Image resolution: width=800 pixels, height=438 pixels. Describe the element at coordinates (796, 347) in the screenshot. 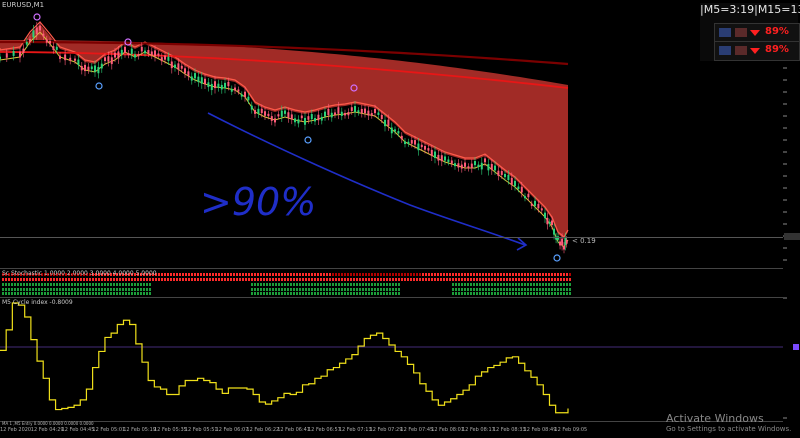

I see `cycle-level-marker` at that location.